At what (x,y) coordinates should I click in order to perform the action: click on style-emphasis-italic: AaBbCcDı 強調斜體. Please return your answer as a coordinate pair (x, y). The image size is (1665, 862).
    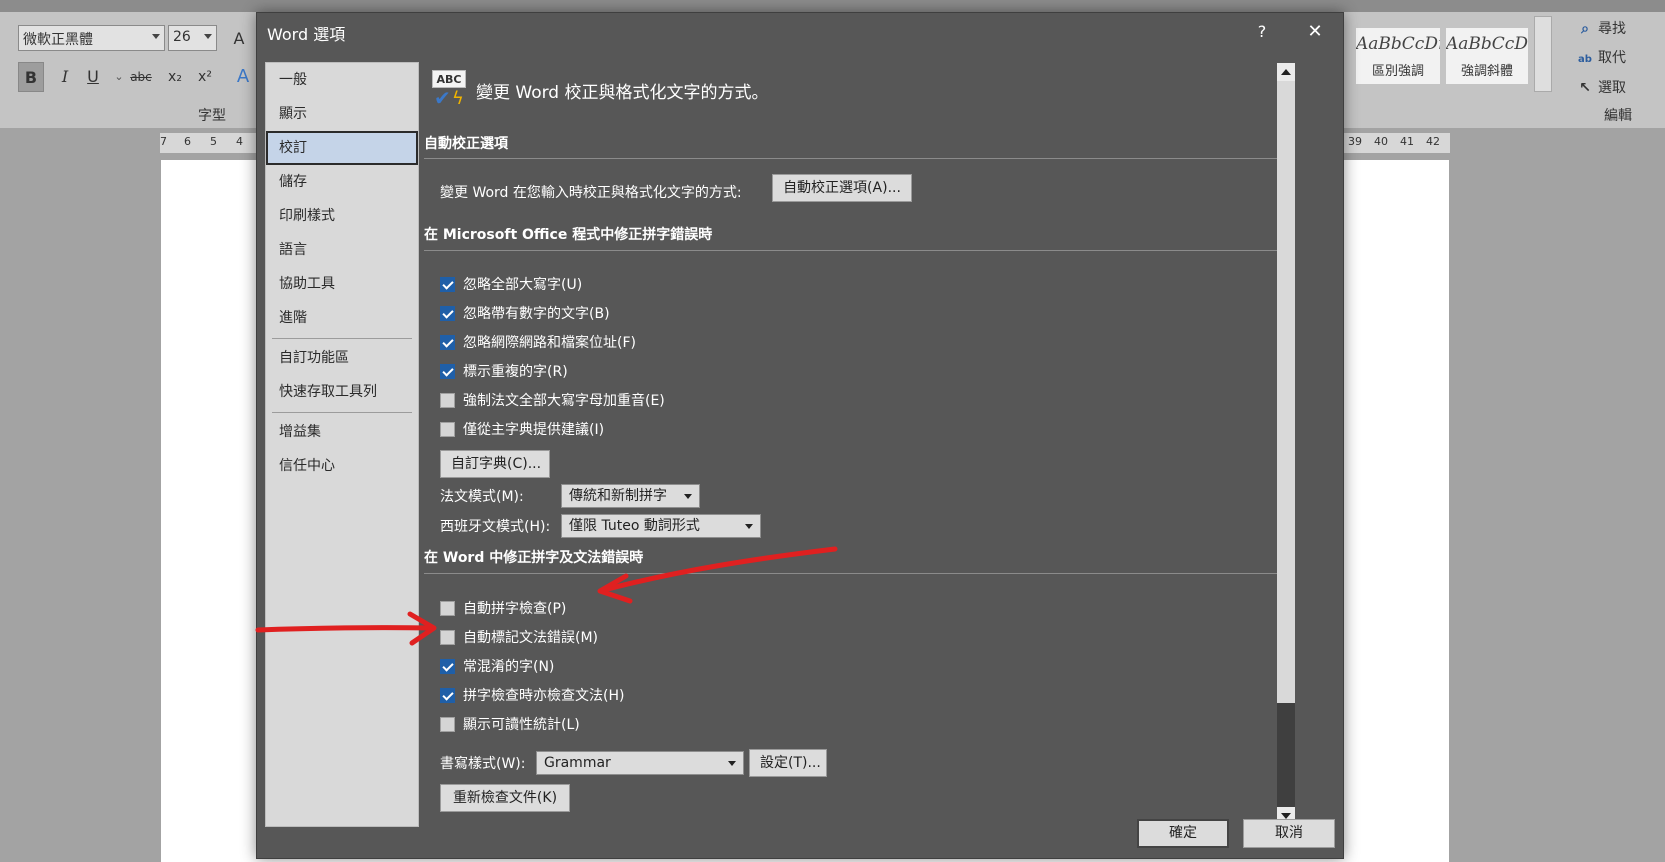
    Looking at the image, I should click on (1487, 56).